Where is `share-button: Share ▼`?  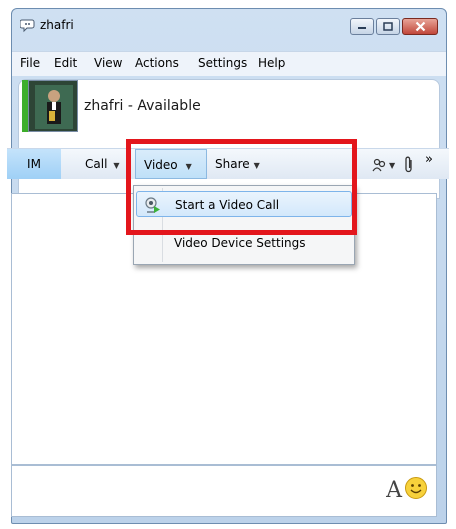 share-button: Share ▼ is located at coordinates (237, 164).